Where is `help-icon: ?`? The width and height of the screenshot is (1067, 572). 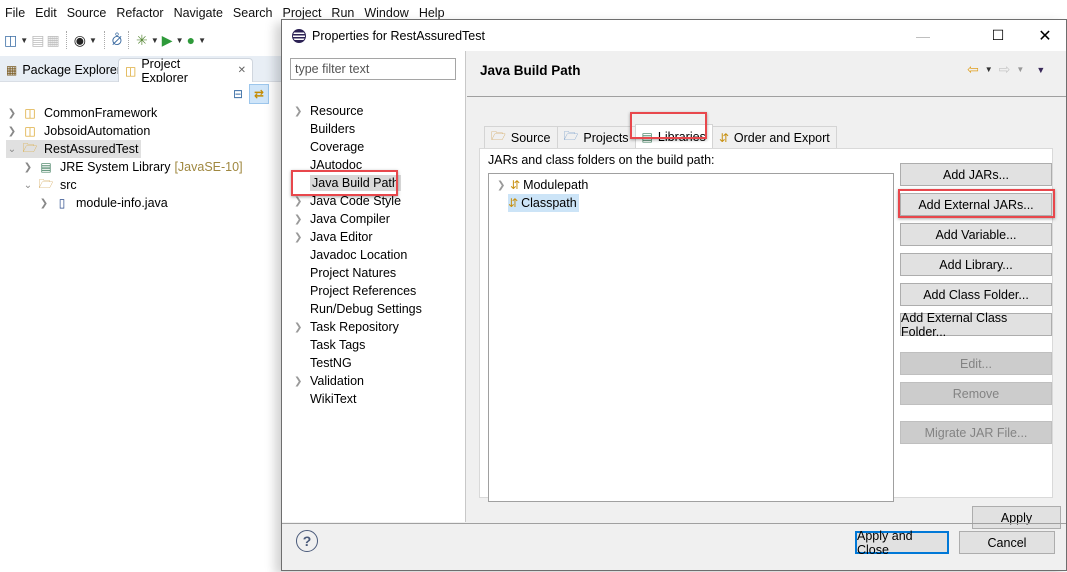
help-icon: ? is located at coordinates (307, 541).